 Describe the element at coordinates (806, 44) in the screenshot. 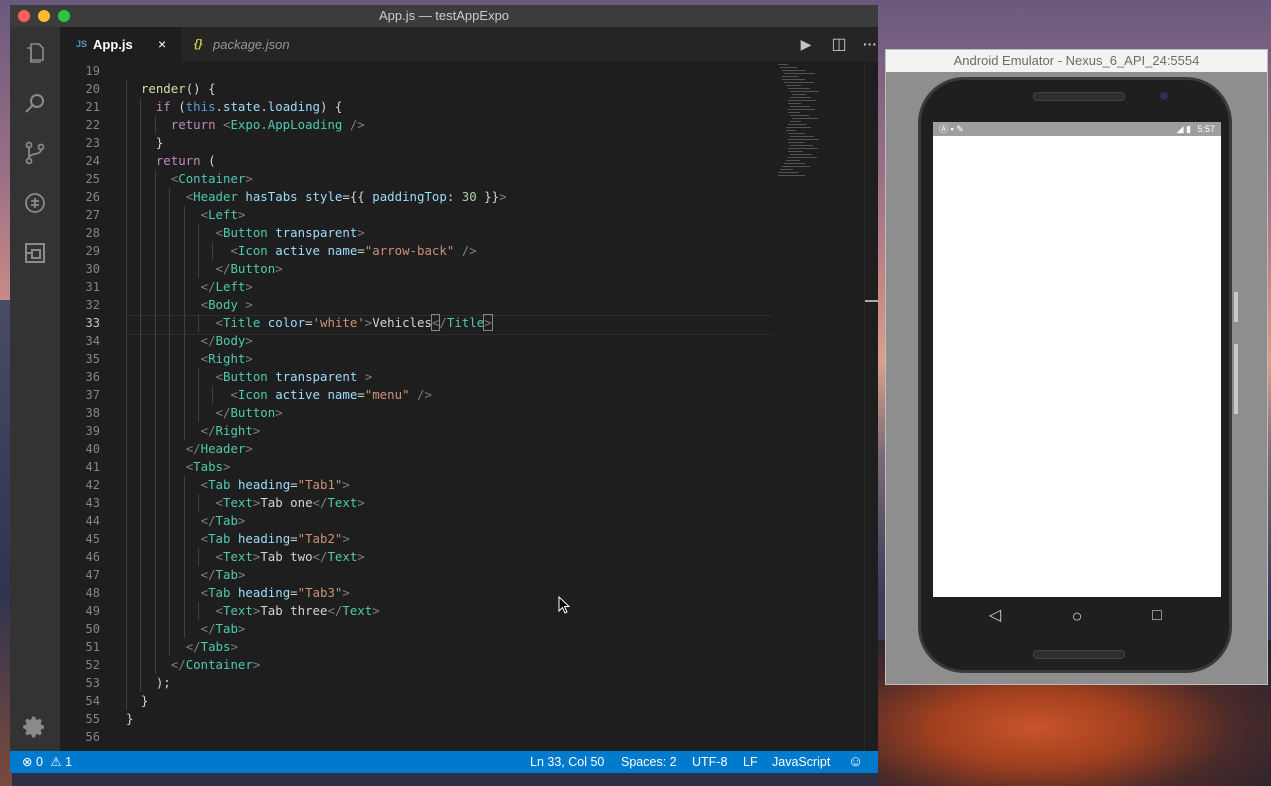

I see `run-icon: ▶` at that location.